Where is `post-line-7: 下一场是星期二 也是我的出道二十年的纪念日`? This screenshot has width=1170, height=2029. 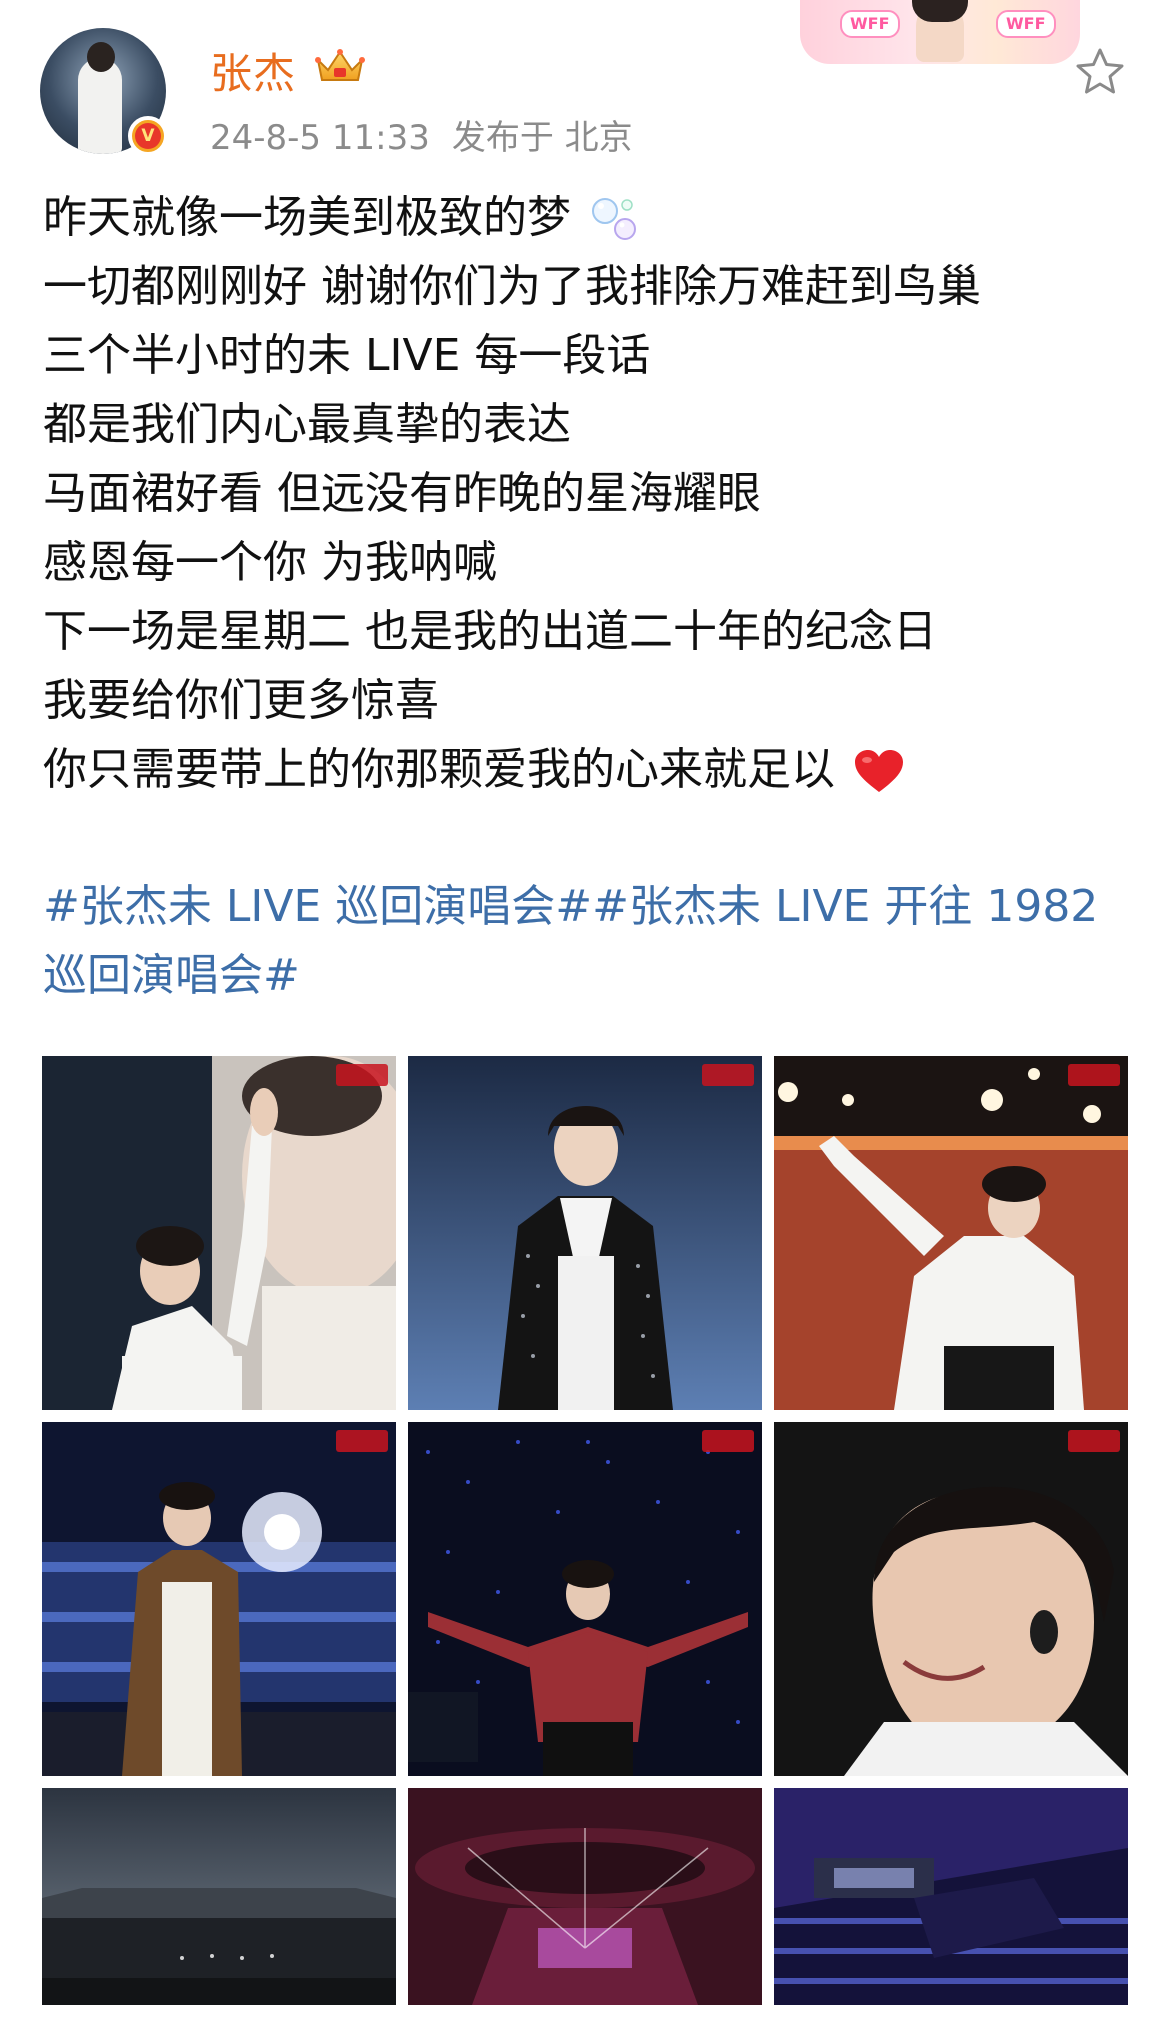 post-line-7: 下一场是星期二 也是我的出道二十年的纪念日 is located at coordinates (490, 631).